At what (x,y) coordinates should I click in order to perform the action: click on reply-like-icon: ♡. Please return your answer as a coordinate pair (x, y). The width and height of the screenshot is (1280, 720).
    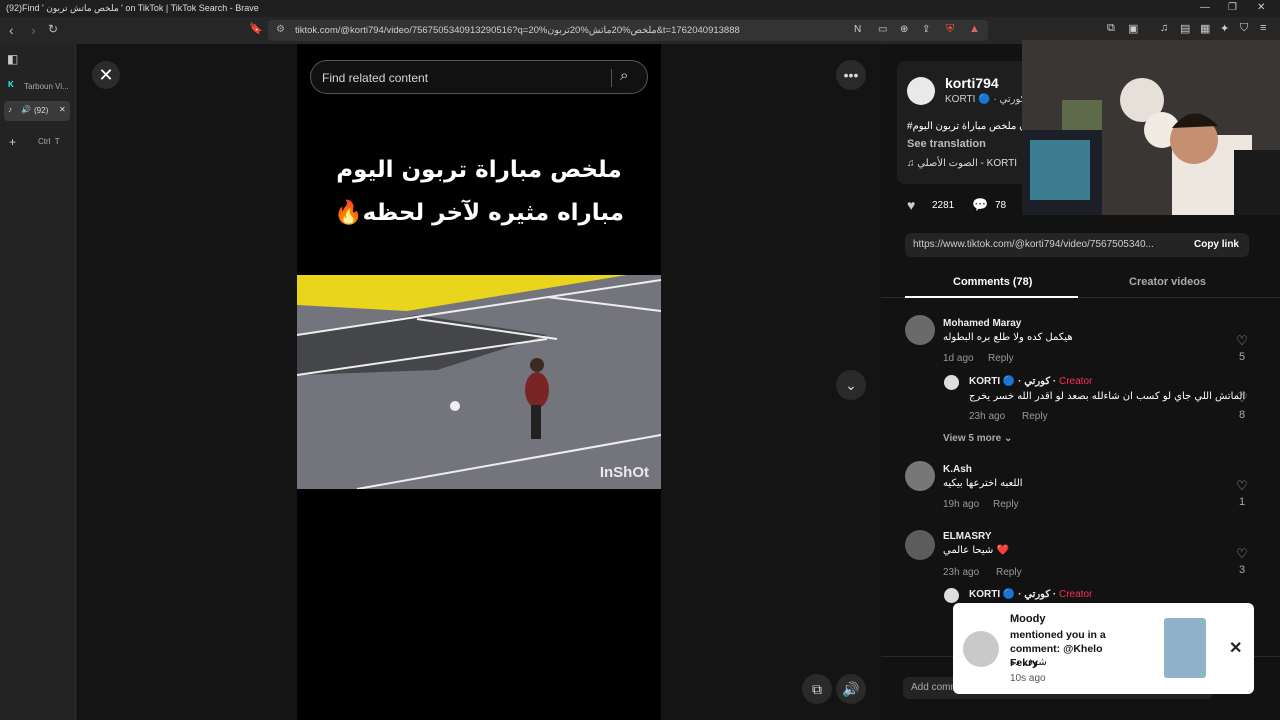
    Looking at the image, I should click on (1242, 398).